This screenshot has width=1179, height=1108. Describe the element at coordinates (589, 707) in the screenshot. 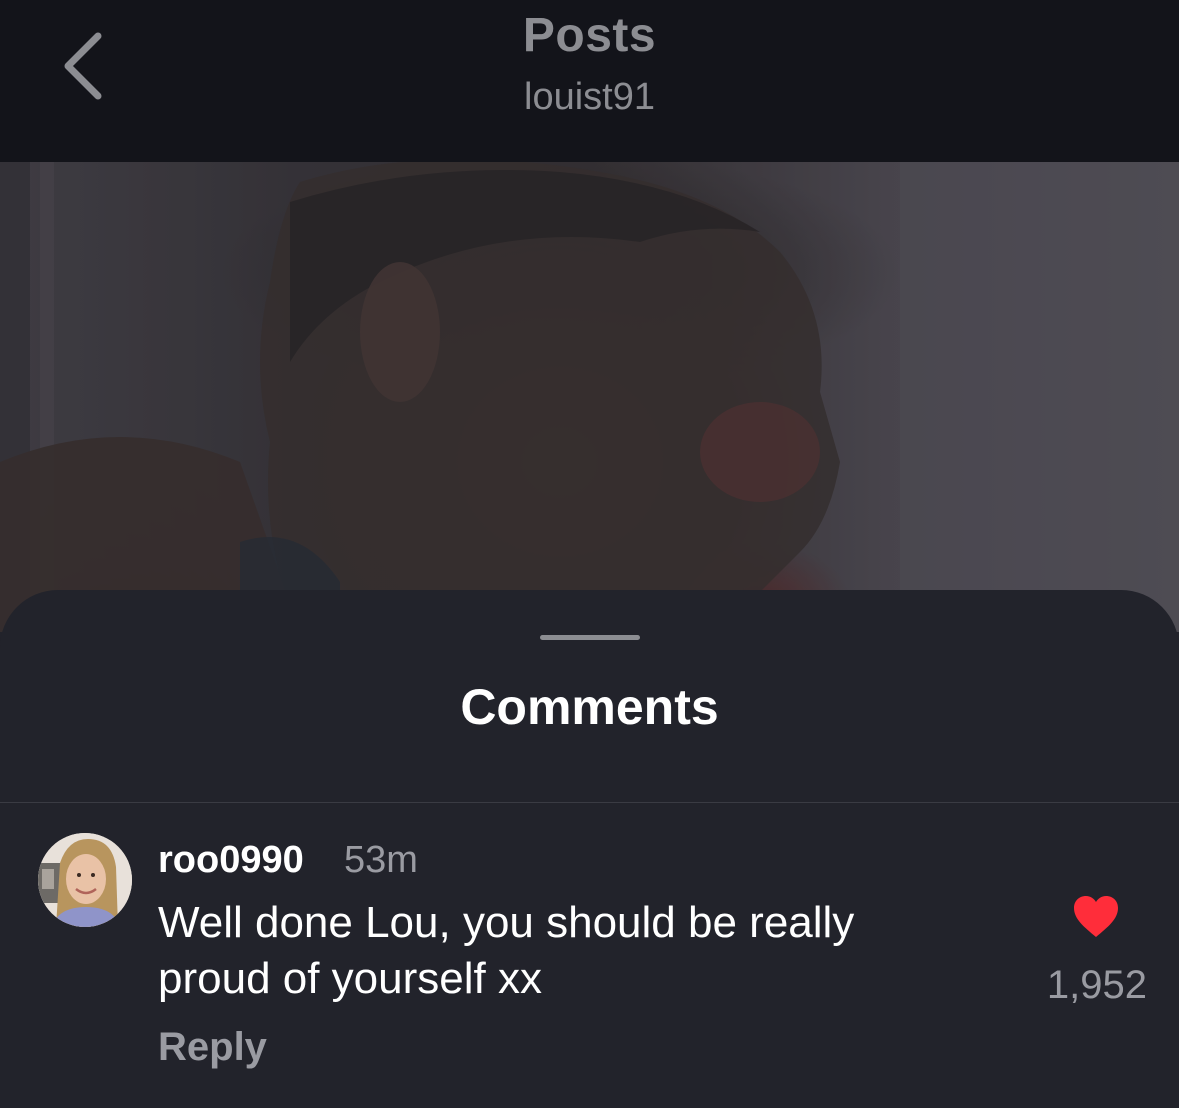

I see `comments-title: Comments` at that location.